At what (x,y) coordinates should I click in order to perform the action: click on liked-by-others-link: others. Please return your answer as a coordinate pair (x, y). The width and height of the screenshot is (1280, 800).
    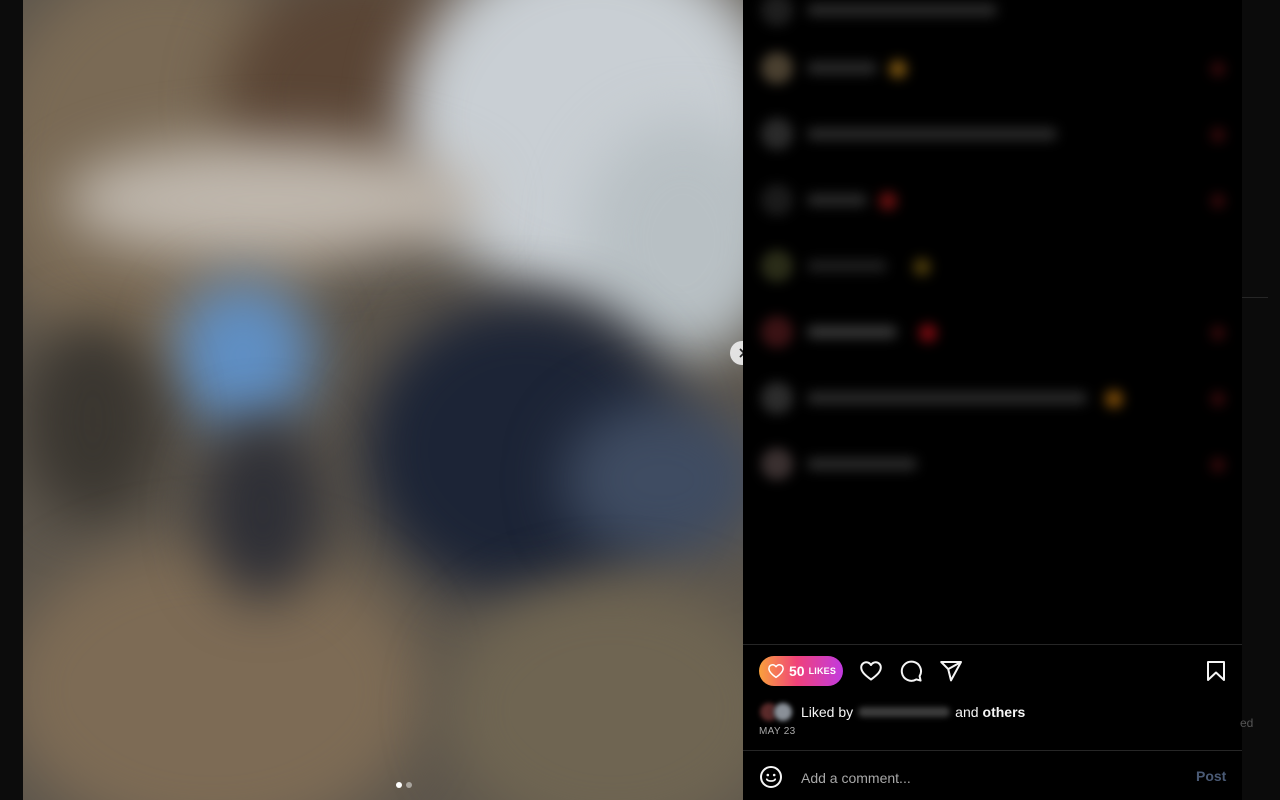
    Looking at the image, I should click on (1004, 712).